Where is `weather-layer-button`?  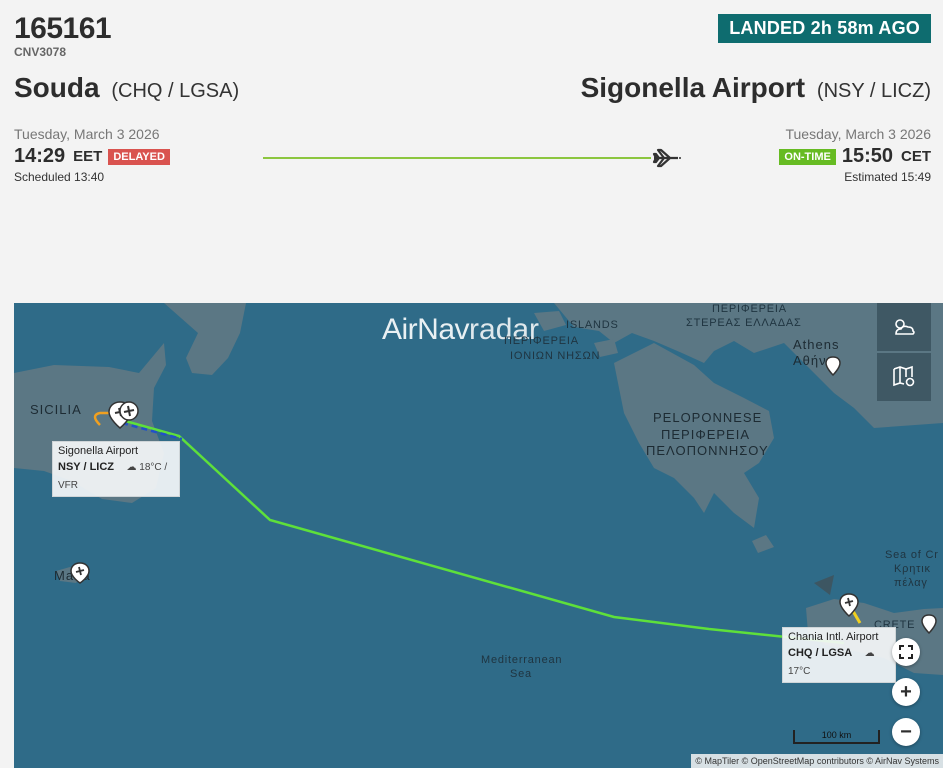 weather-layer-button is located at coordinates (904, 327).